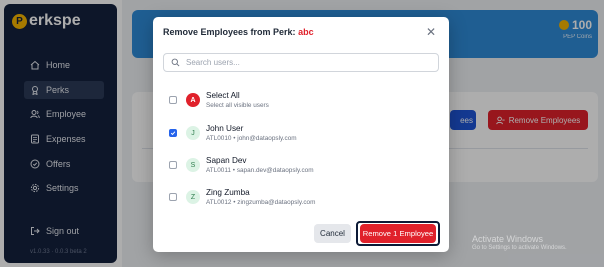 This screenshot has height=267, width=604. I want to click on list-item: J John User ATL0010 • john@dataopsly.com, so click(301, 133).